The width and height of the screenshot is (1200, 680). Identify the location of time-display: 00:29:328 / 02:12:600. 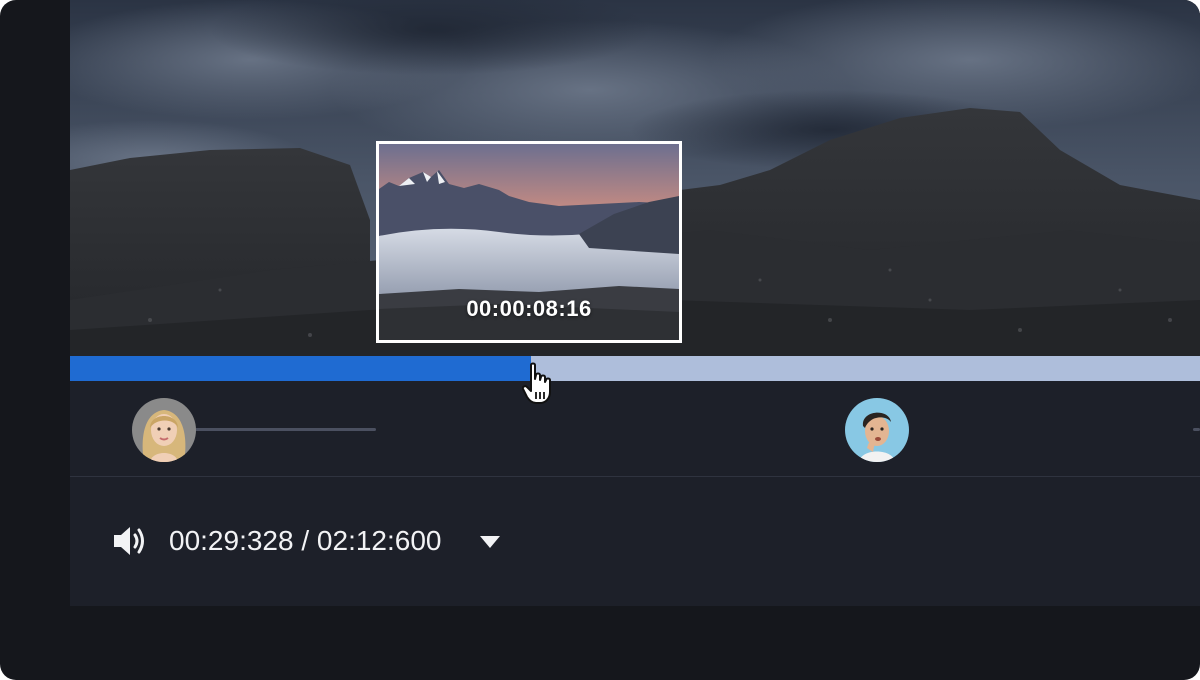
(305, 541).